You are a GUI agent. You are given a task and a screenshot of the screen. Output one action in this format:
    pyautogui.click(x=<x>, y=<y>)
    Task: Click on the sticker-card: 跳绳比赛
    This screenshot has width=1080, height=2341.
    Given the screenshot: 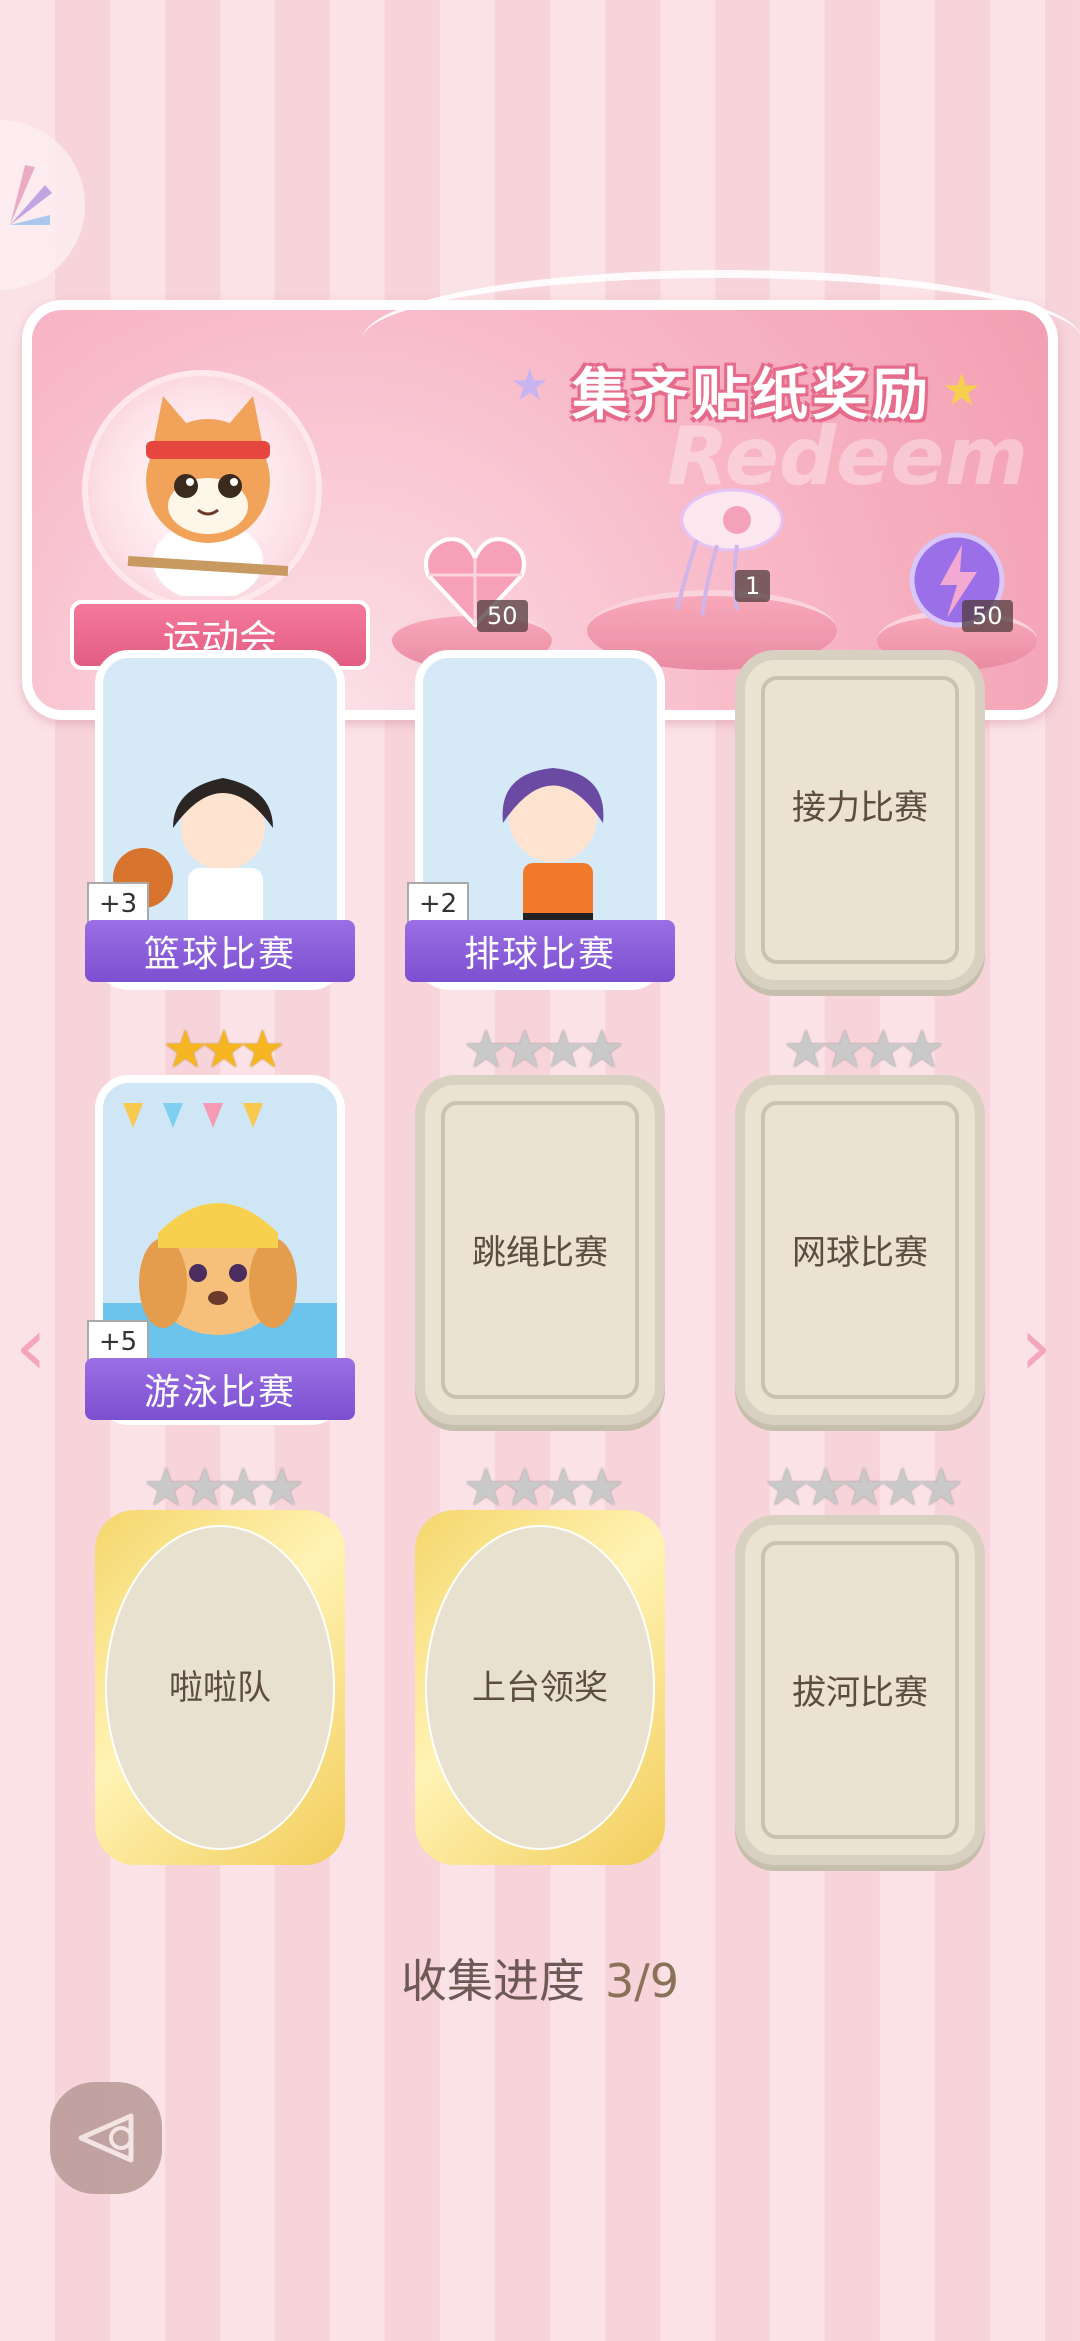 What is the action you would take?
    pyautogui.click(x=540, y=1250)
    